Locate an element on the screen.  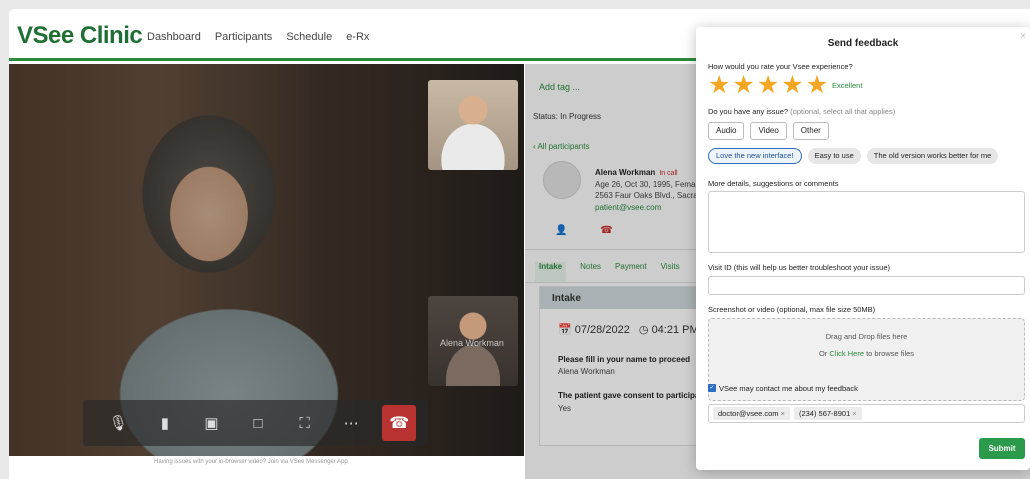
submit-button: Submit is located at coordinates (1002, 448).